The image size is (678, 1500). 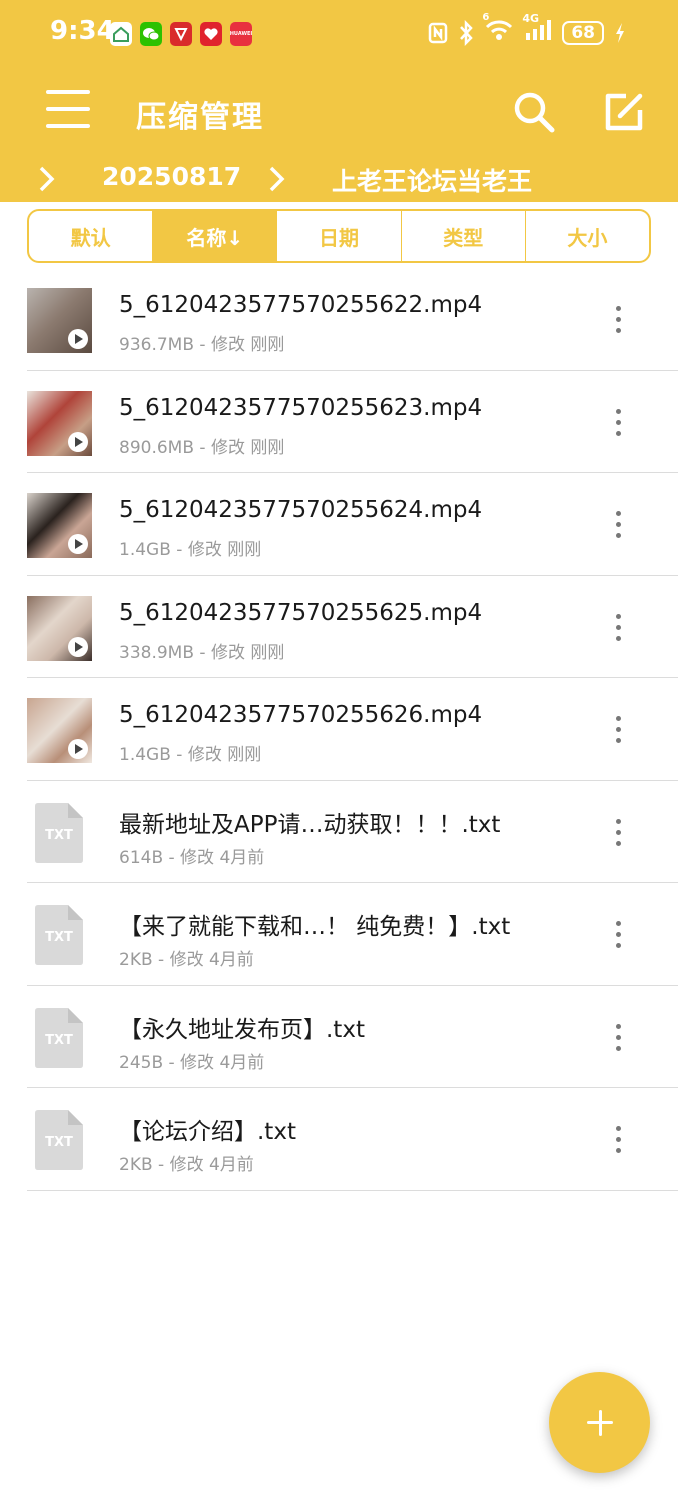 I want to click on status-right: 6 4G 68, so click(x=527, y=29).